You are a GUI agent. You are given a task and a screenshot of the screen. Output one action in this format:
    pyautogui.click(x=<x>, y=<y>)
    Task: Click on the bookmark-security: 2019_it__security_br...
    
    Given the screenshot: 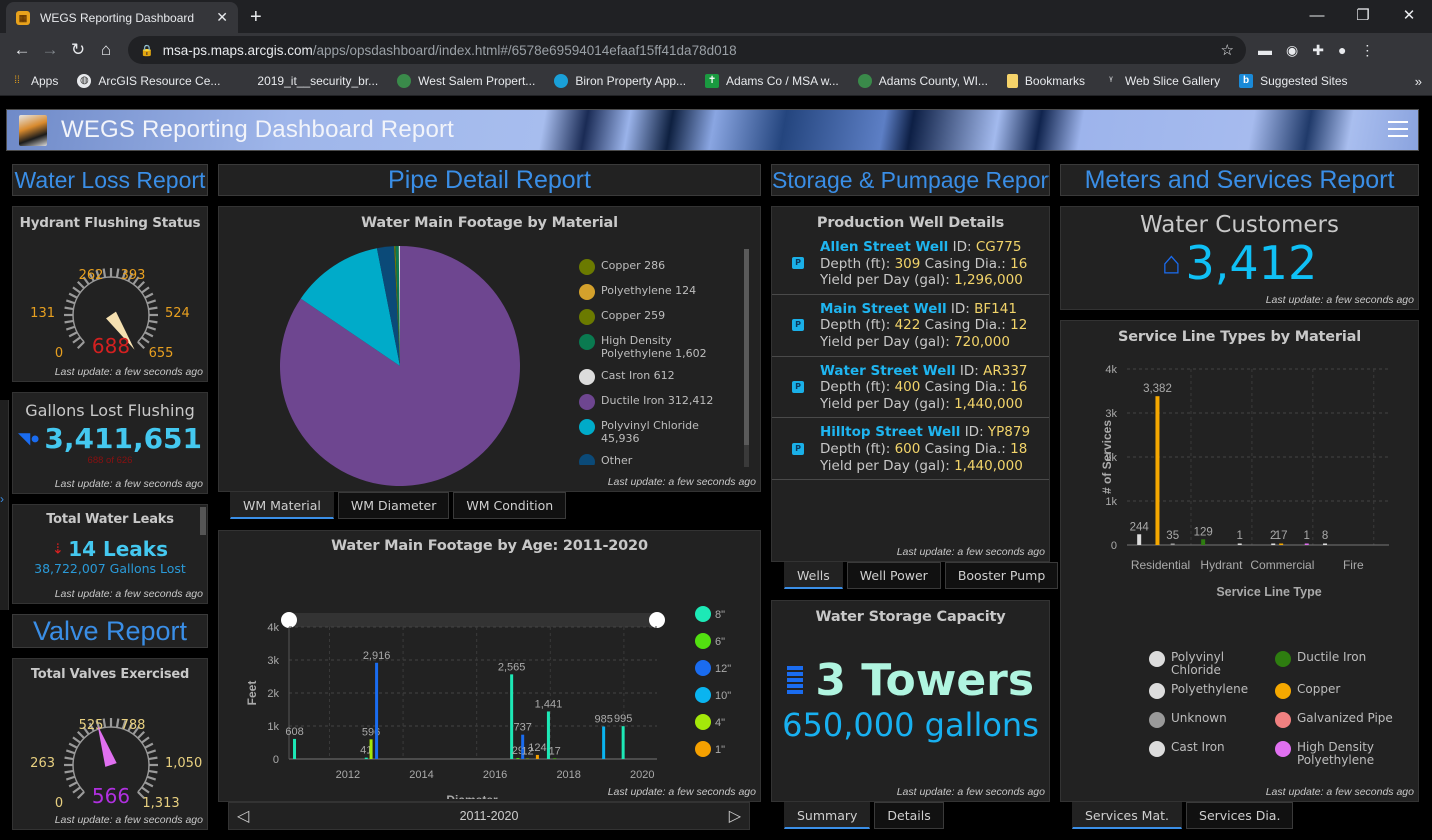 What is the action you would take?
    pyautogui.click(x=317, y=81)
    